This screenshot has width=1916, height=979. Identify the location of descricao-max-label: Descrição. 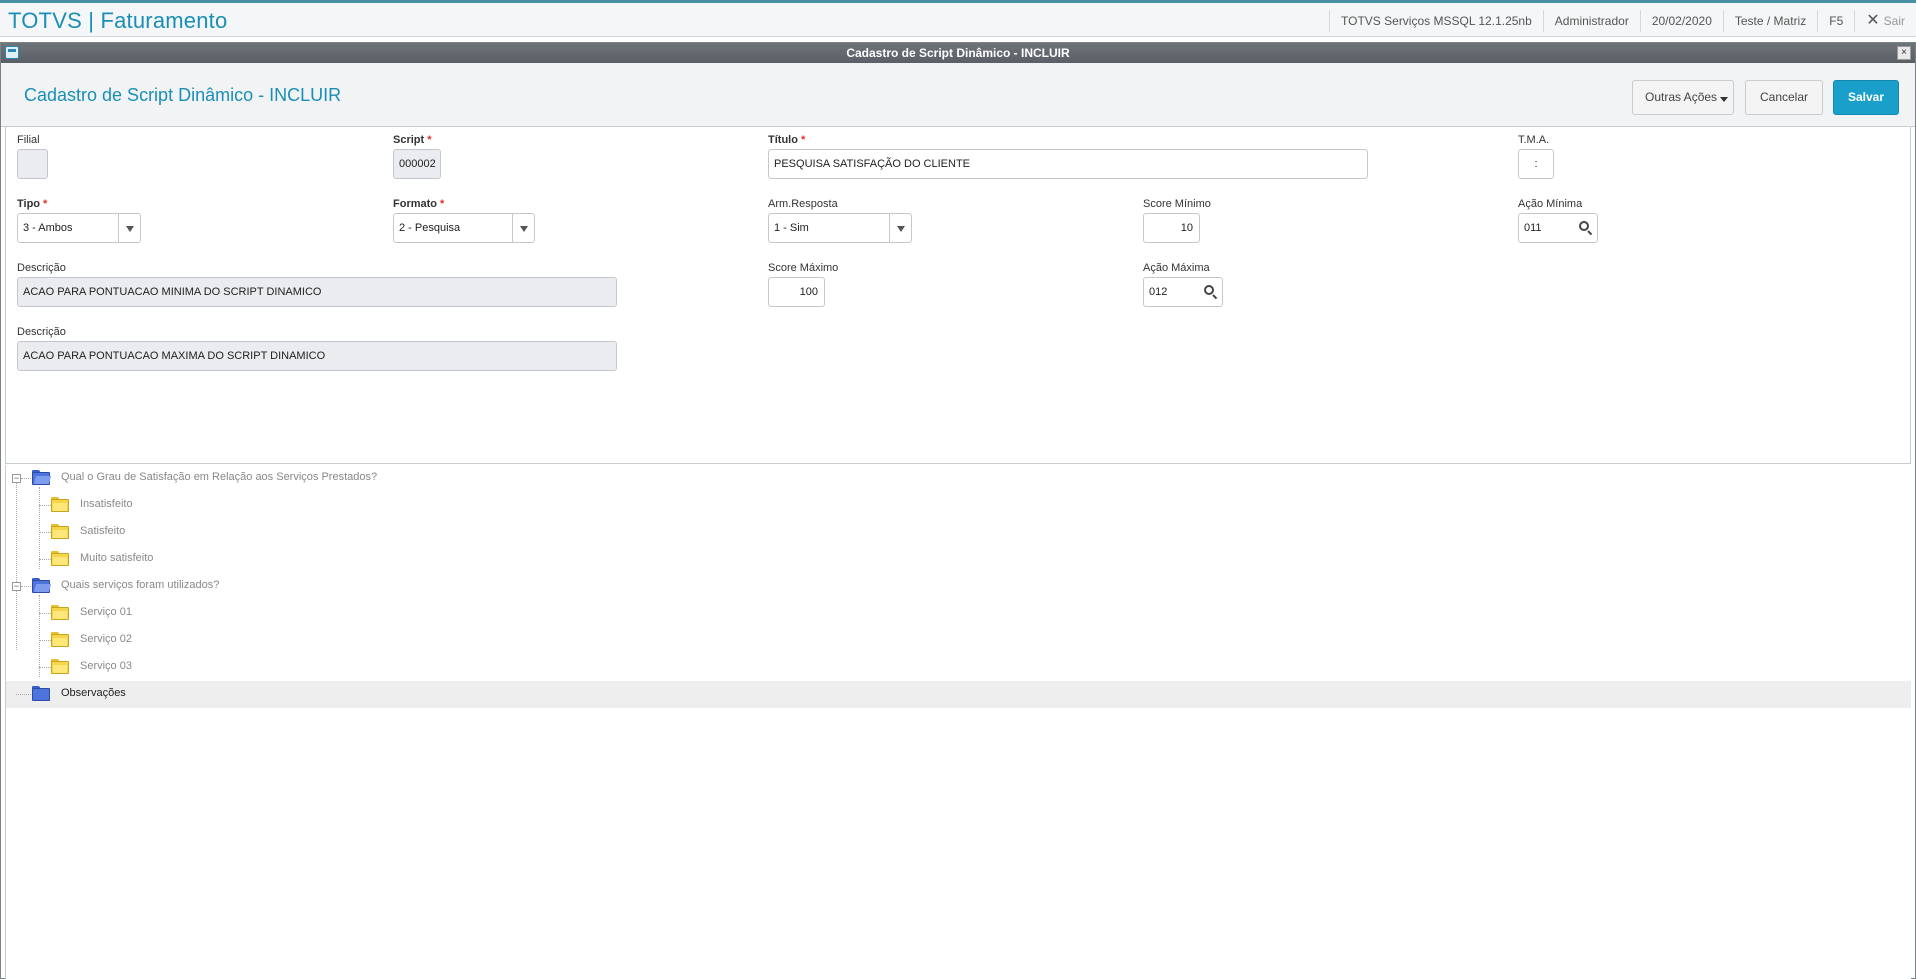
(41, 332).